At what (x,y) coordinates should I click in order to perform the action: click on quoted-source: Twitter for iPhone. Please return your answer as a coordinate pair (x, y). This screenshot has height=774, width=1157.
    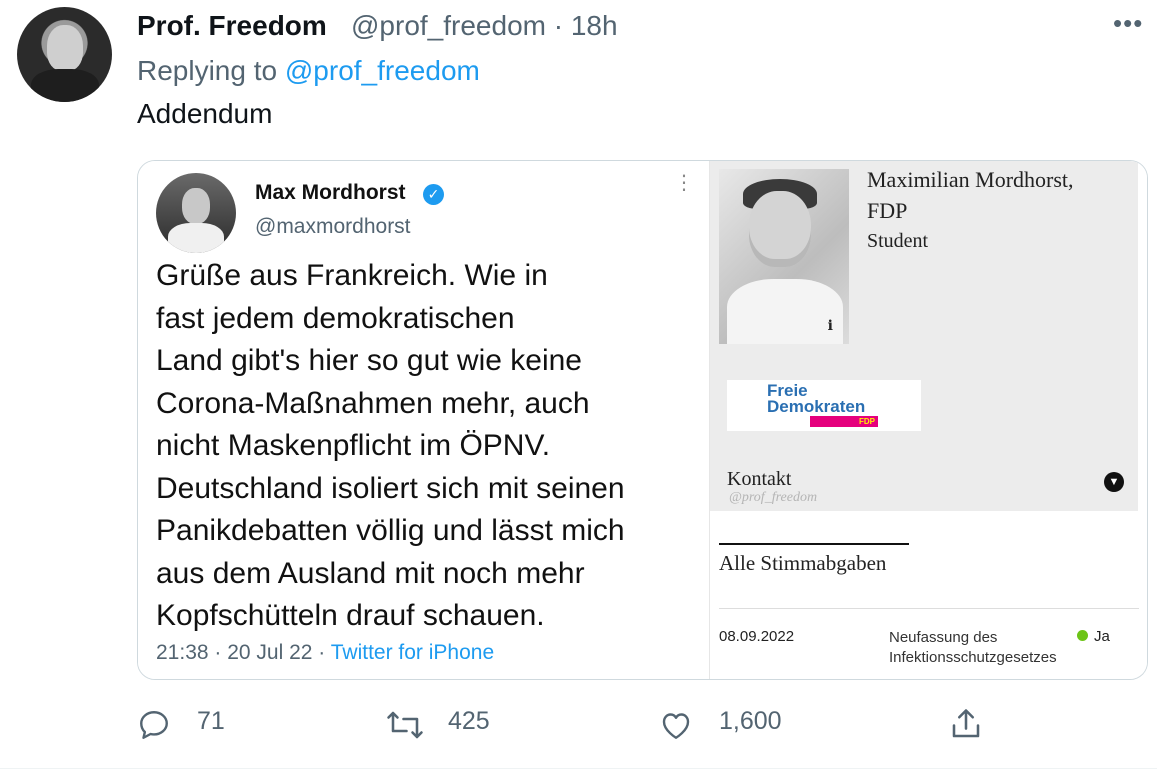
    Looking at the image, I should click on (412, 652).